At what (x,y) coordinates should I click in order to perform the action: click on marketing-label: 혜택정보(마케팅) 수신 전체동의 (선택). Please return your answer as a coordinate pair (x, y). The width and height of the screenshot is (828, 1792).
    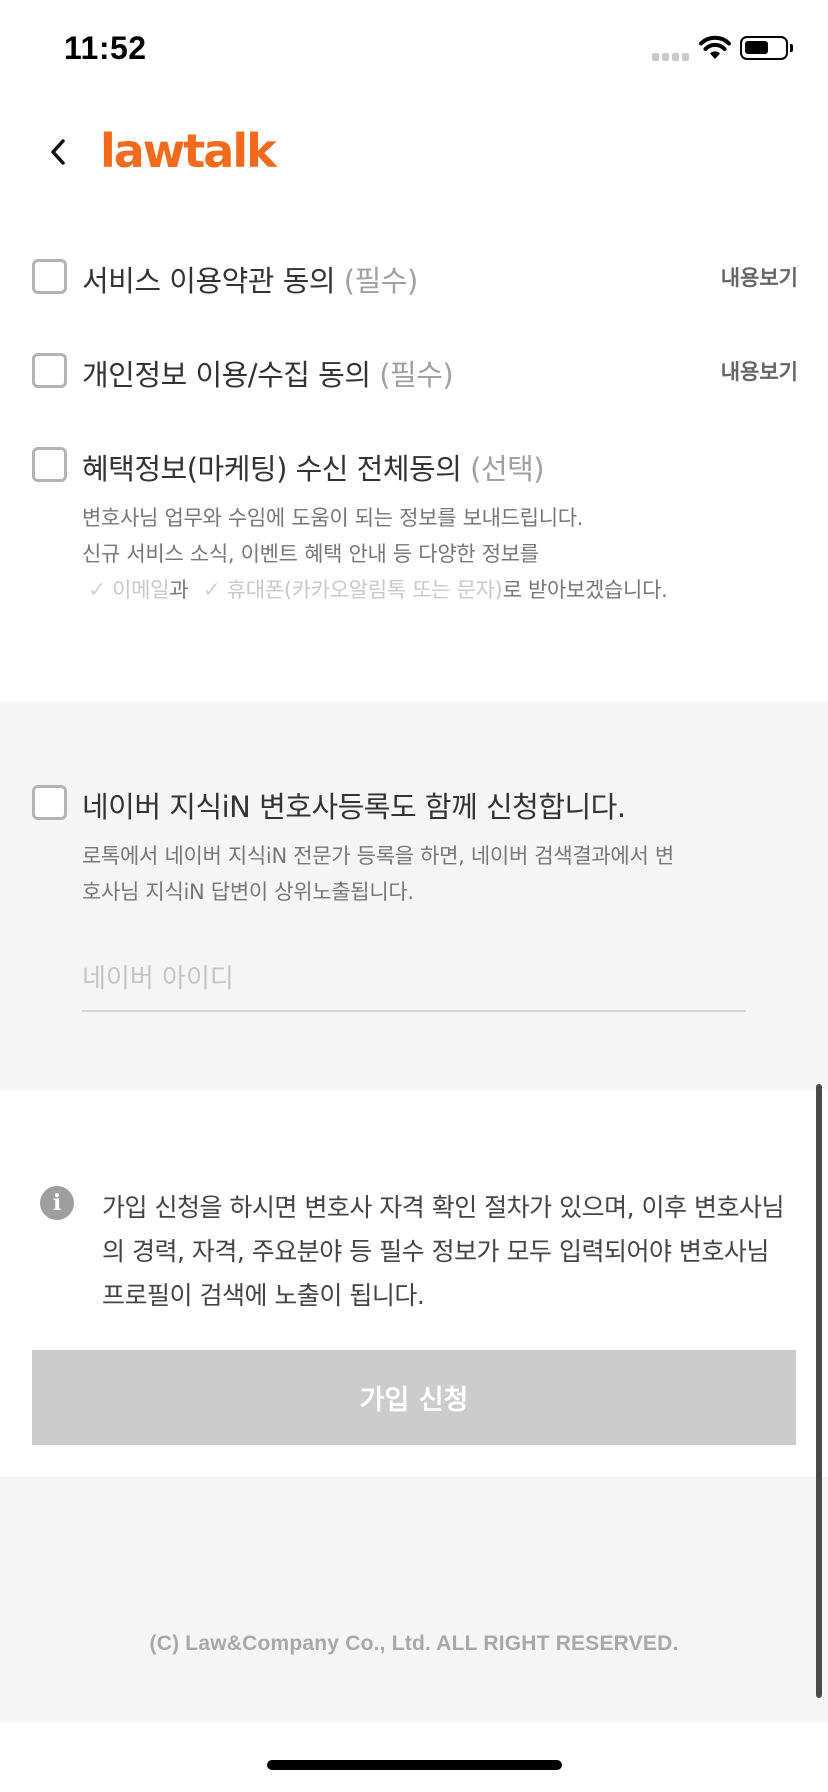
    Looking at the image, I should click on (313, 469).